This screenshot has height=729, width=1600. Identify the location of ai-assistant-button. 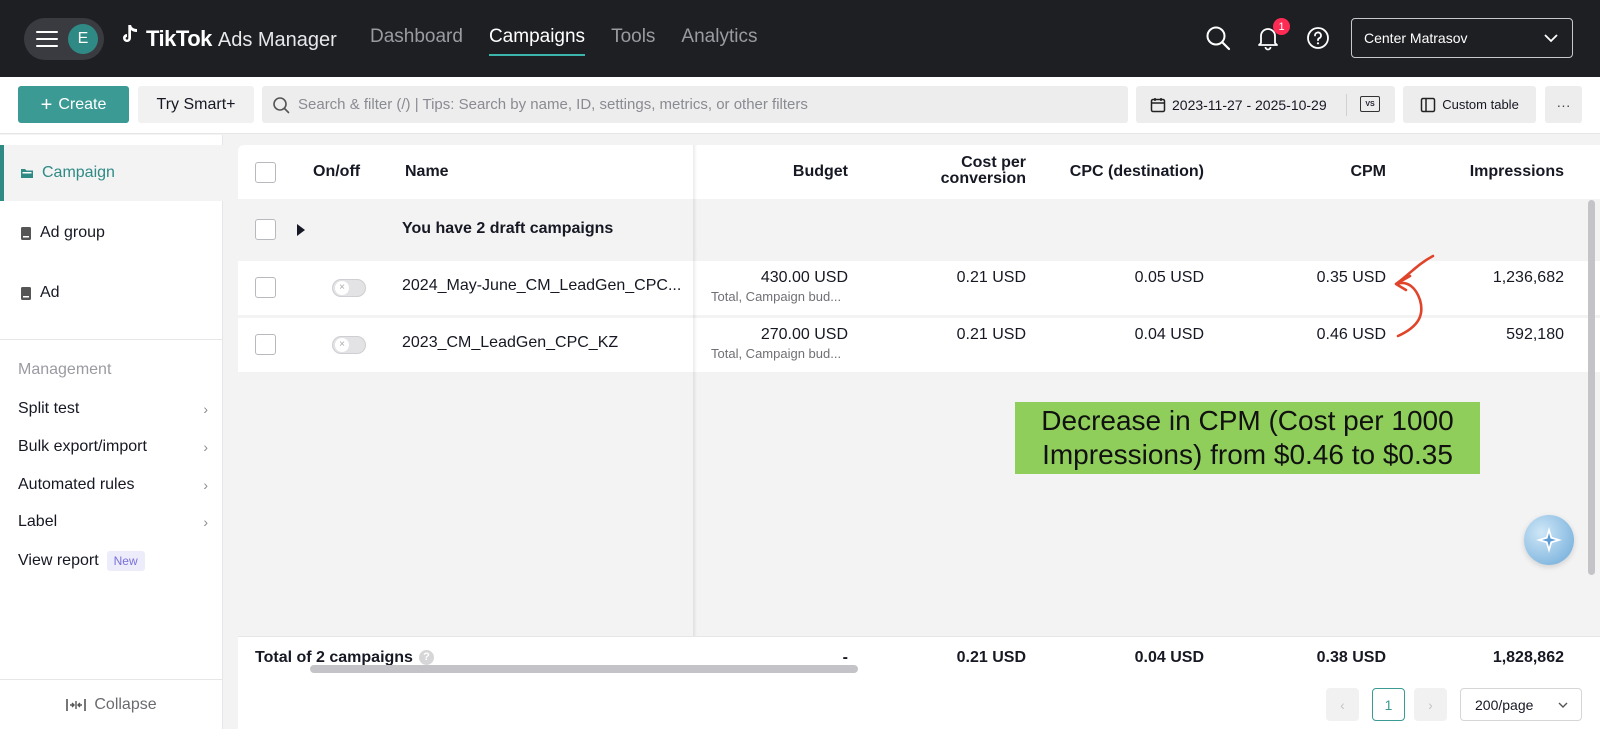
(1549, 540).